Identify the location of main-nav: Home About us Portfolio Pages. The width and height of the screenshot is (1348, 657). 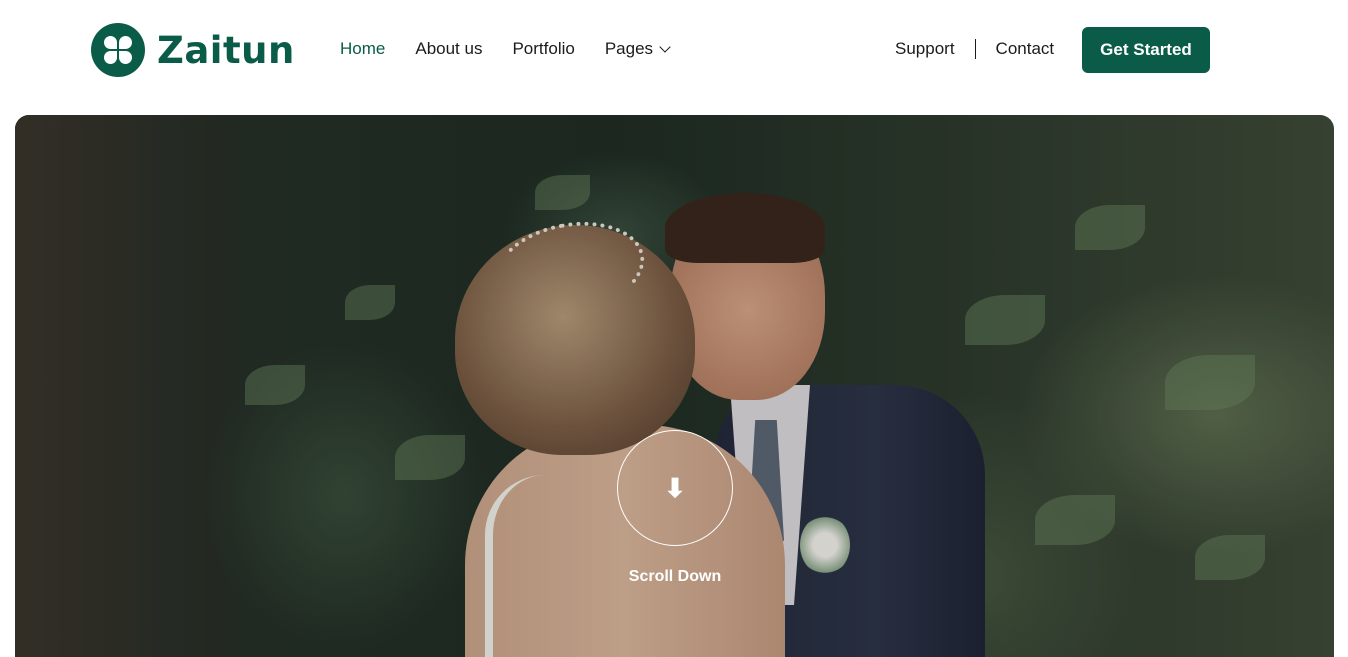
(505, 49).